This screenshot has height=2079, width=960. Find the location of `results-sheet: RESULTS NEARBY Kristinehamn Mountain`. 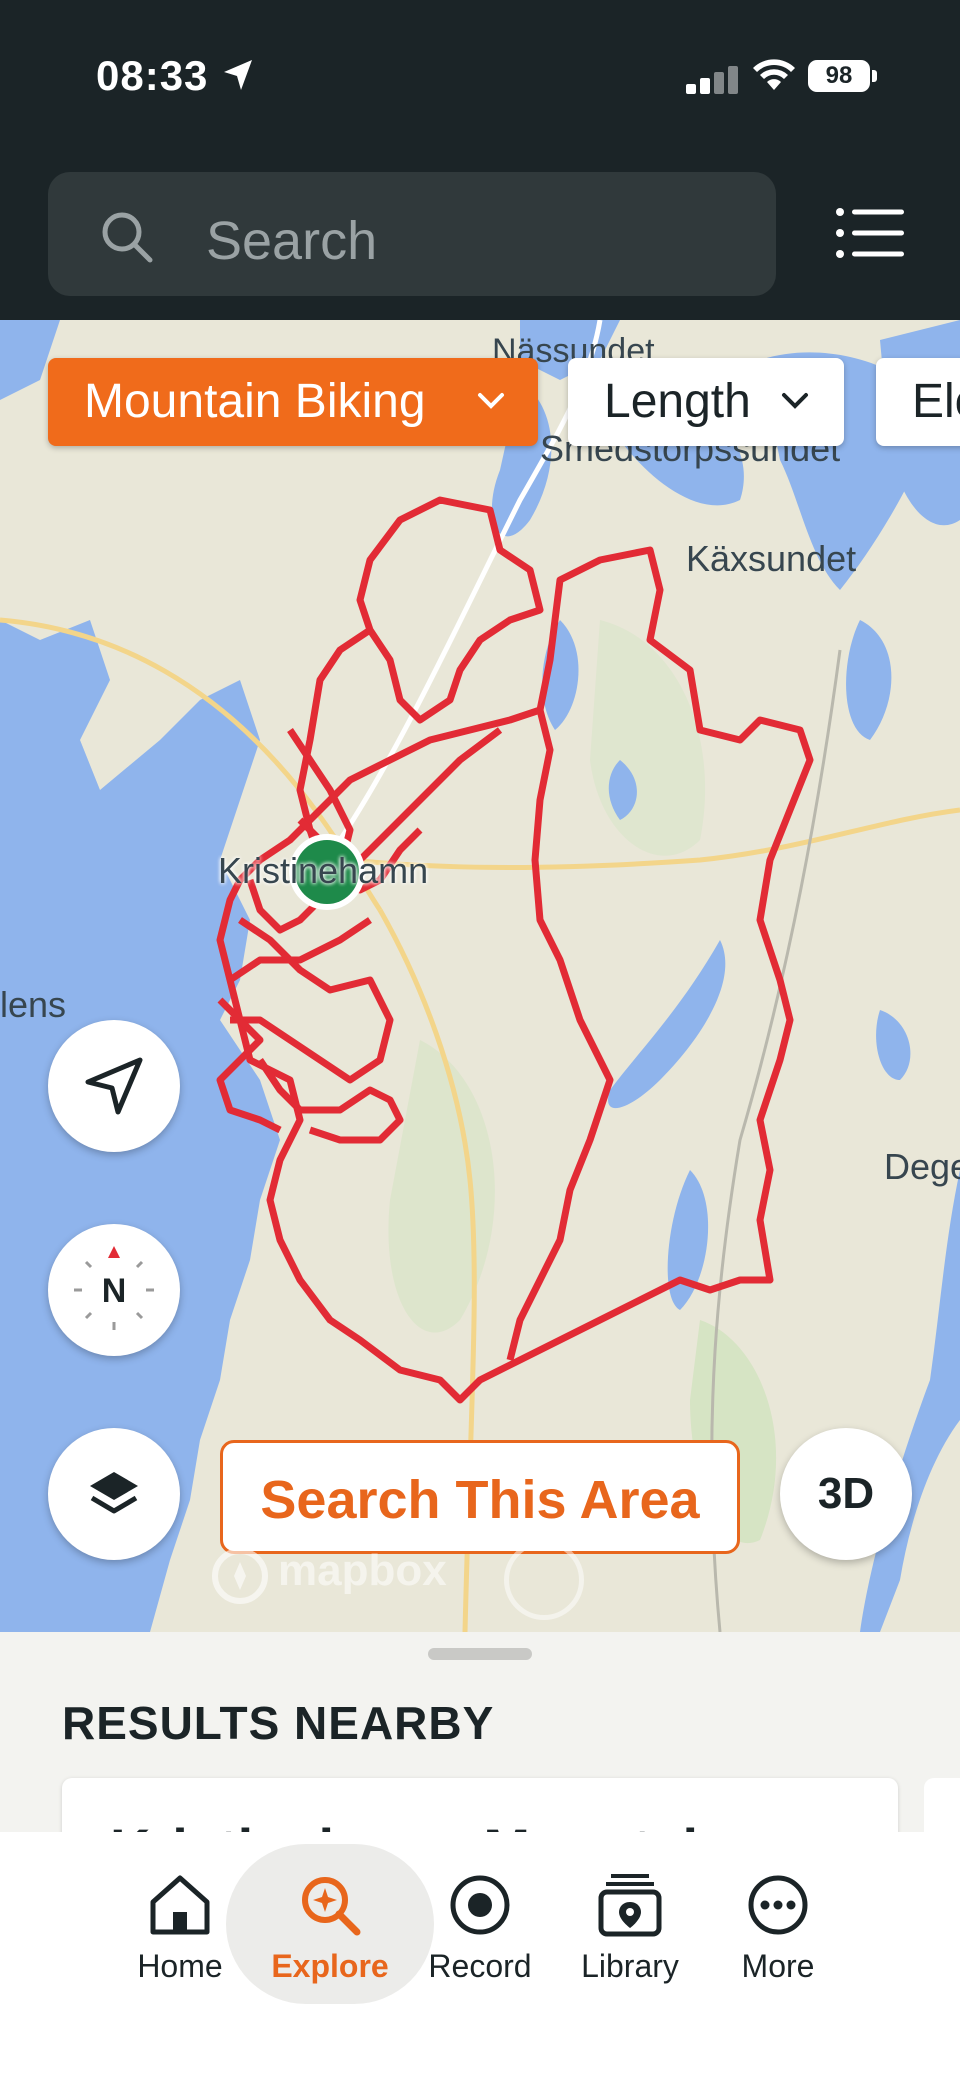

results-sheet: RESULTS NEARBY Kristinehamn Mountain is located at coordinates (480, 1732).